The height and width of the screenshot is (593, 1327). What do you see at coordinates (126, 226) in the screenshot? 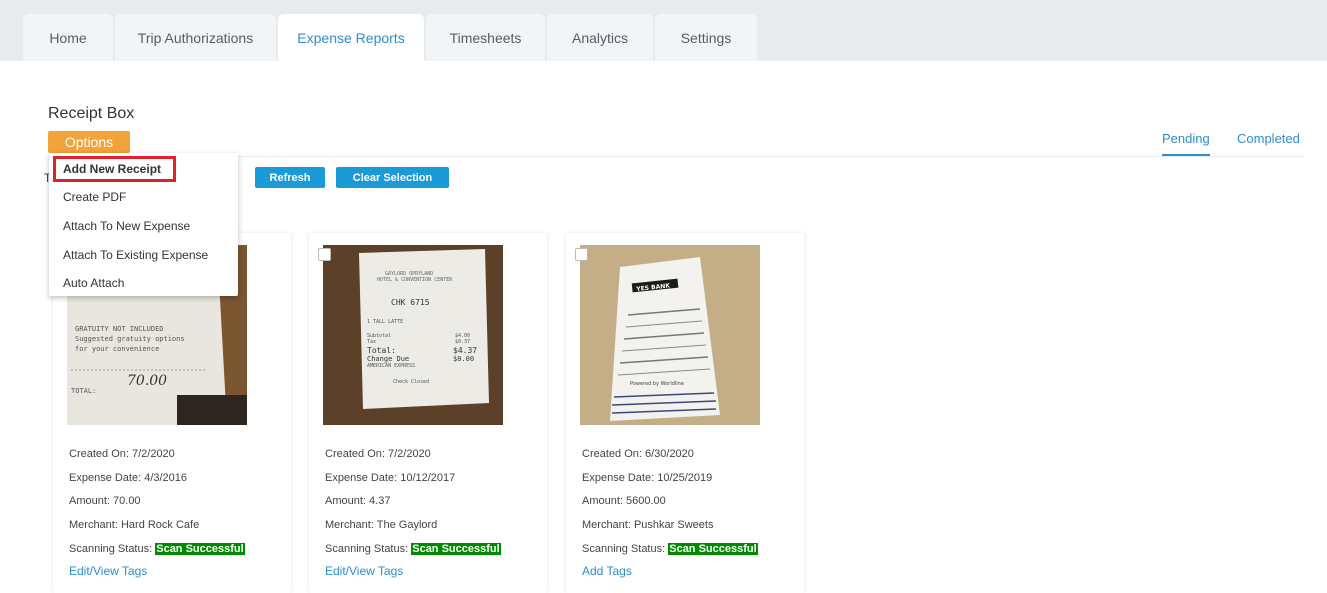
I see `menu-item-attach-to-new-expense: Attach To New Expense` at bounding box center [126, 226].